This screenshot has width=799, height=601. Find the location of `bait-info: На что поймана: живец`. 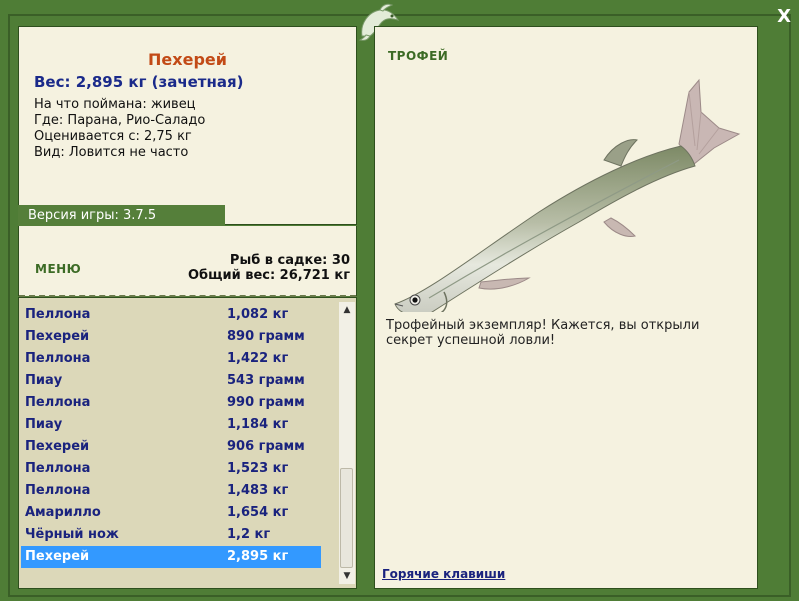

bait-info: На что поймана: живец is located at coordinates (115, 104).